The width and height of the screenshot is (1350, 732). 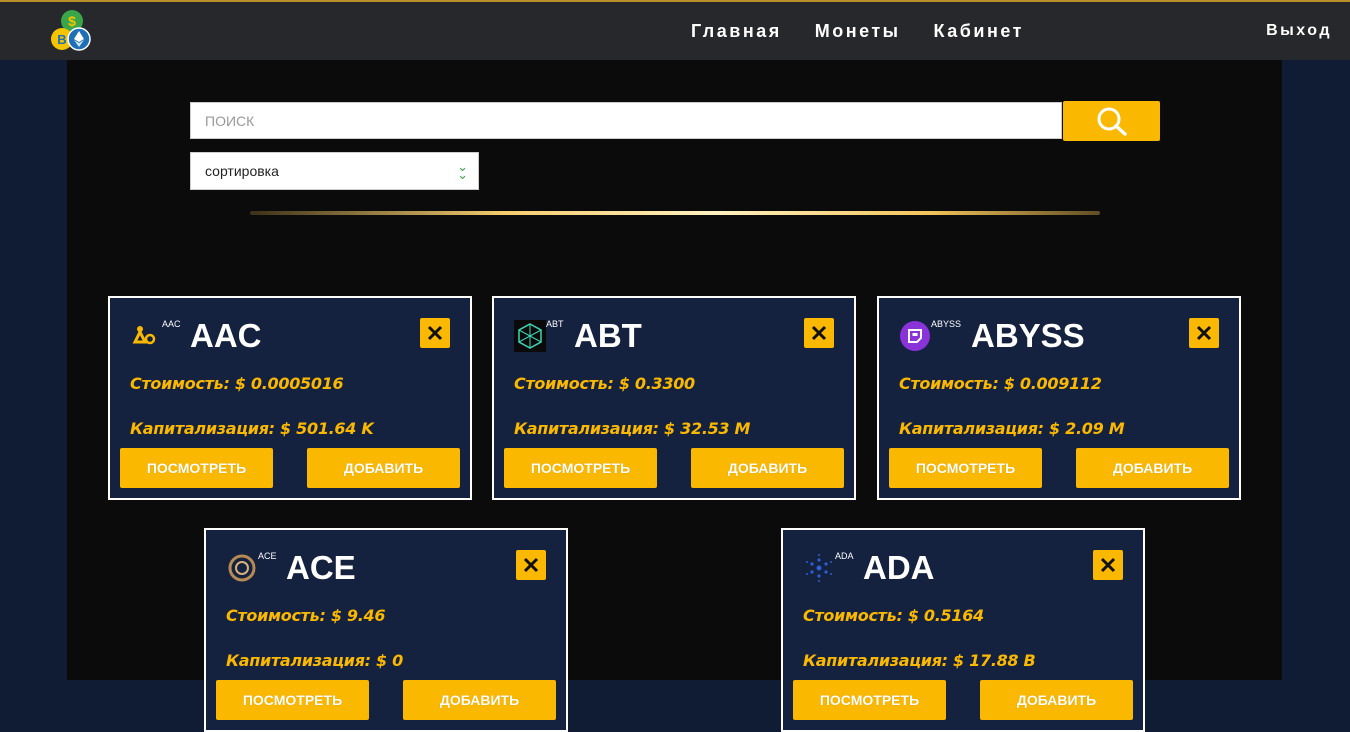 What do you see at coordinates (893, 615) in the screenshot?
I see `coin-price: Стоимость: $ 0.5164` at bounding box center [893, 615].